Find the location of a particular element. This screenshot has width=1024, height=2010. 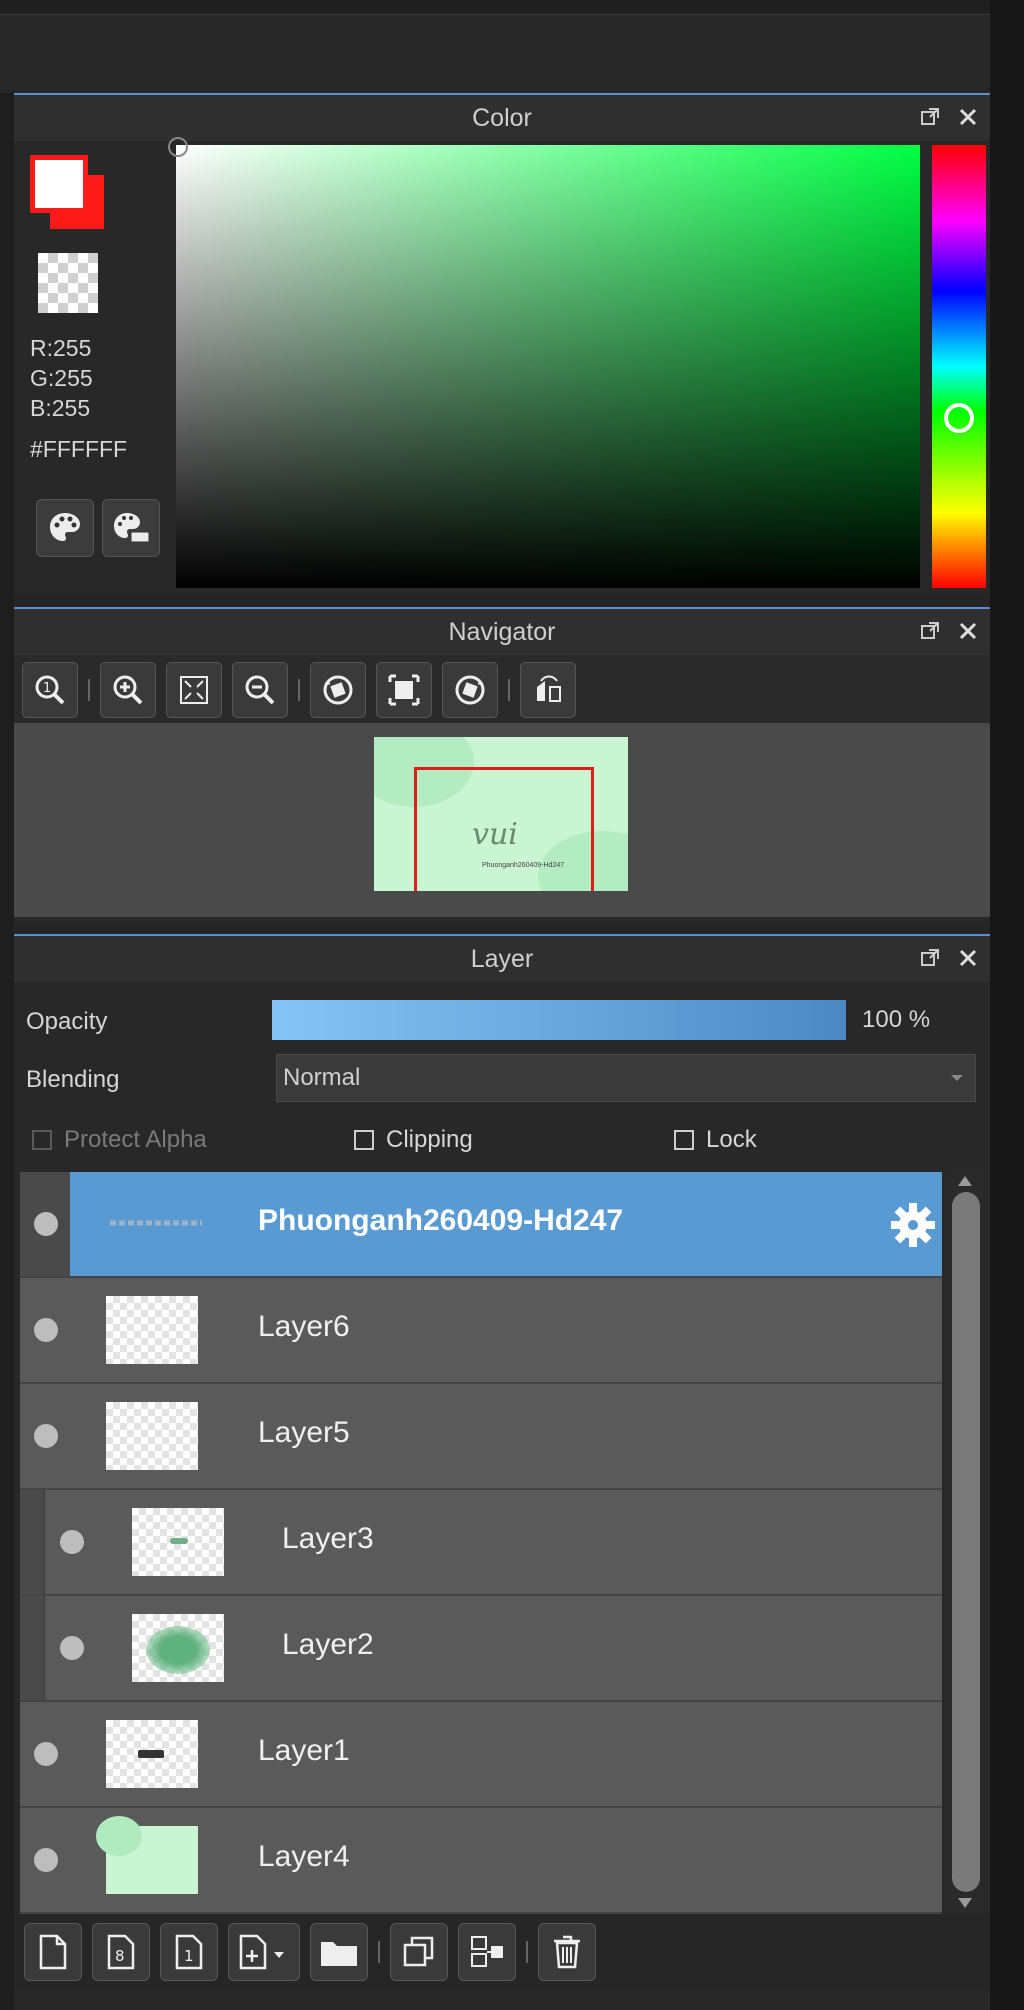

flip-horizontal-button is located at coordinates (548, 690).